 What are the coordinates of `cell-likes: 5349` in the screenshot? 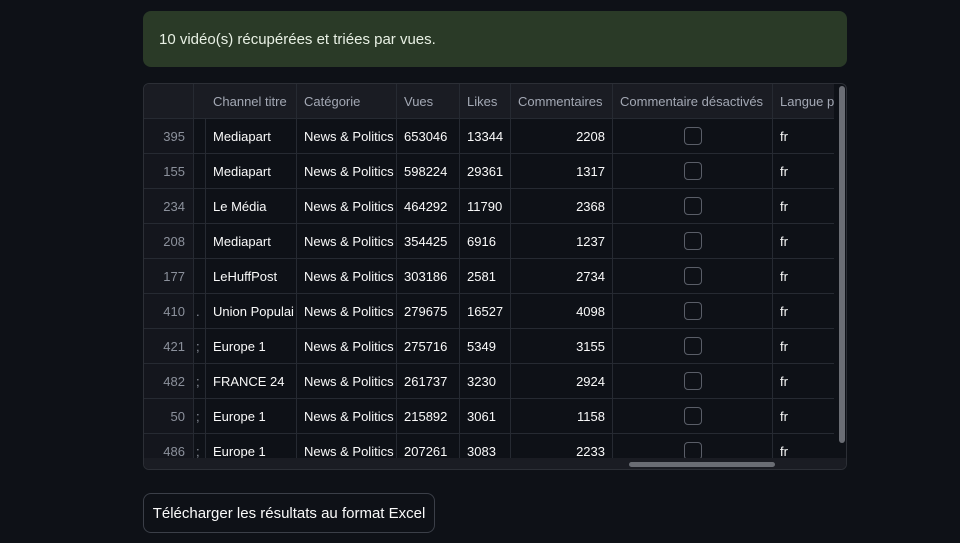 It's located at (485, 346).